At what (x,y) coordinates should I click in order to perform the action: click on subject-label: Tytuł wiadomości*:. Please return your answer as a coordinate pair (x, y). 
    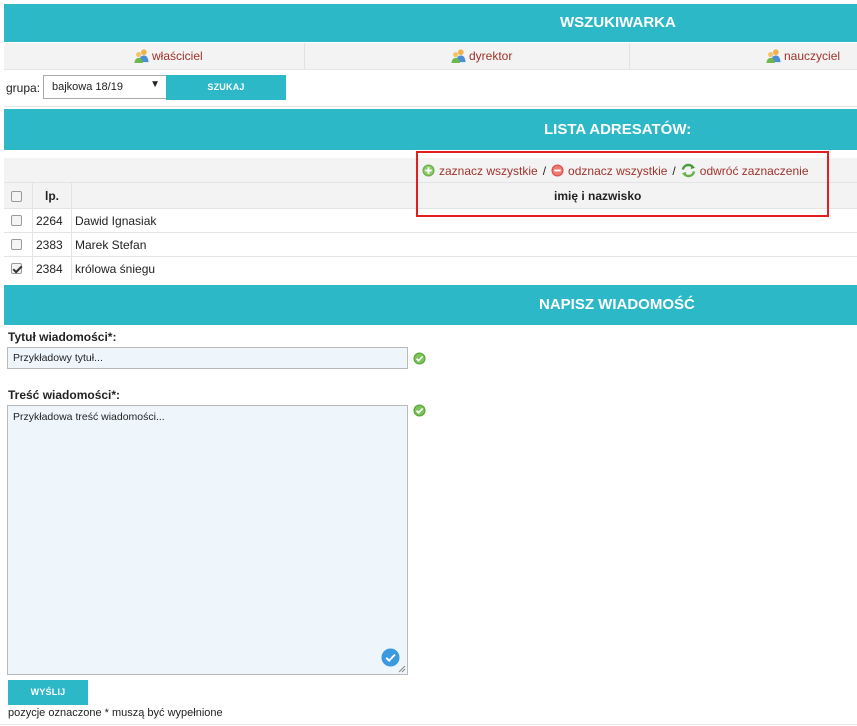
    Looking at the image, I should click on (62, 337).